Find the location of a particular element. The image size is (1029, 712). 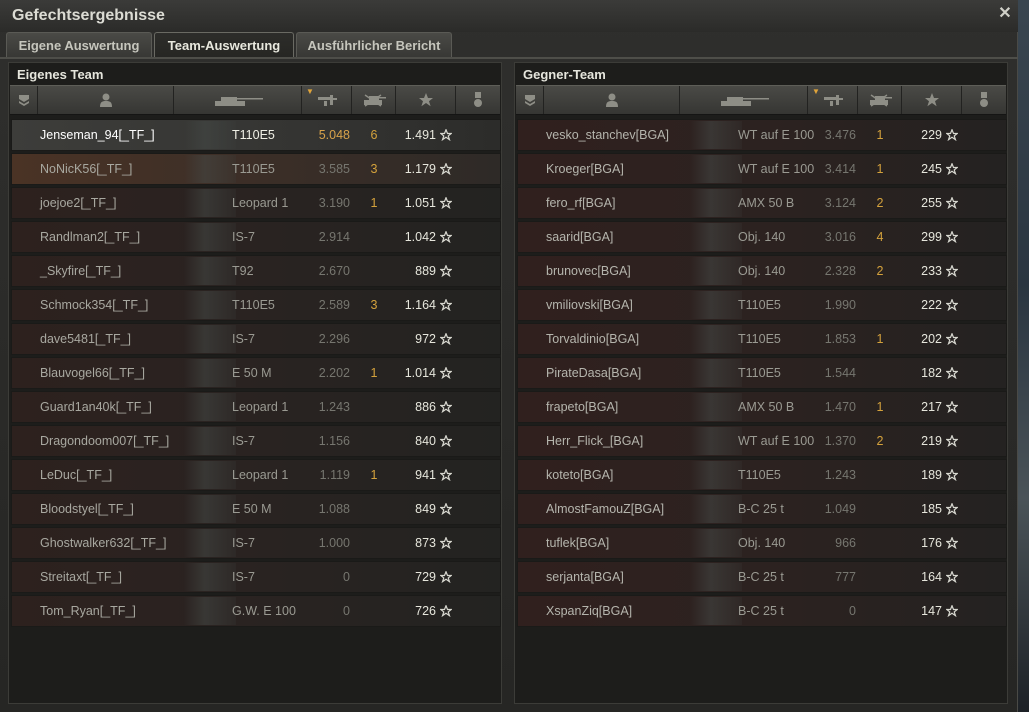

table-row: XspanZiq[BGA] B-C 25 t 0 147 is located at coordinates (762, 611).